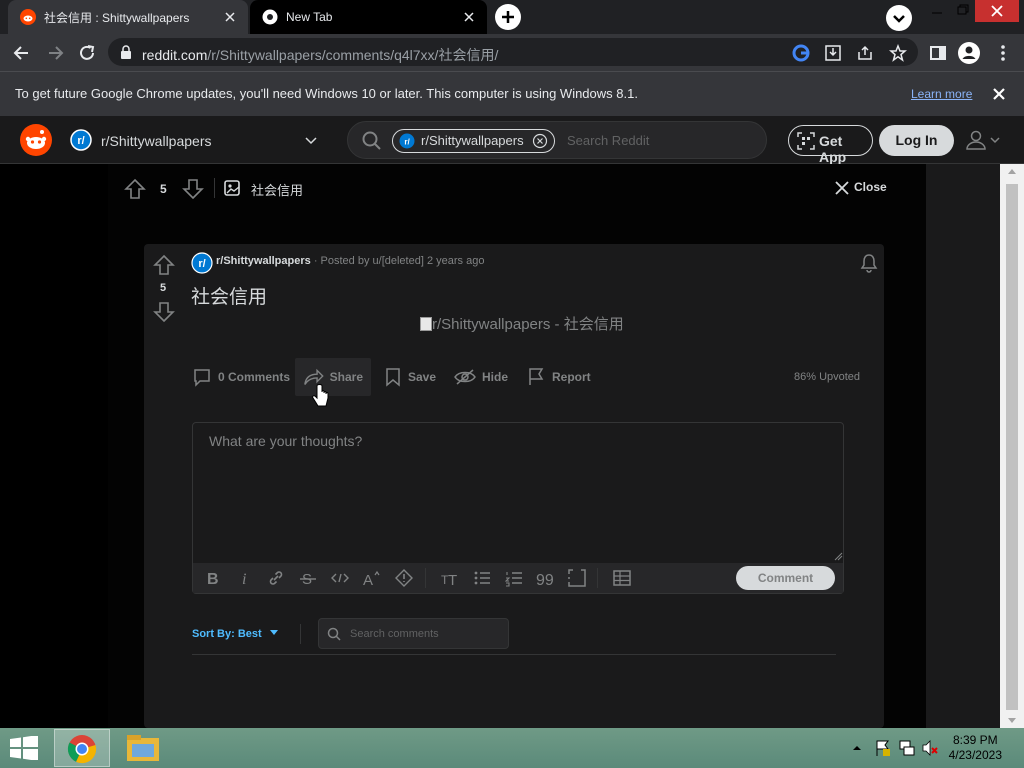 Image resolution: width=1024 pixels, height=768 pixels. Describe the element at coordinates (907, 748) in the screenshot. I see `network-icon` at that location.